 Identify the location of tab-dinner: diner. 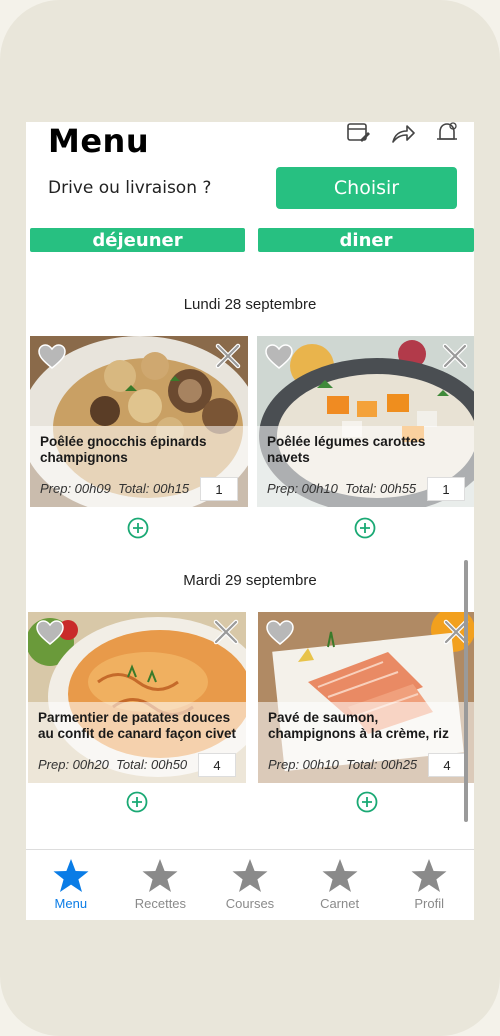
(366, 240).